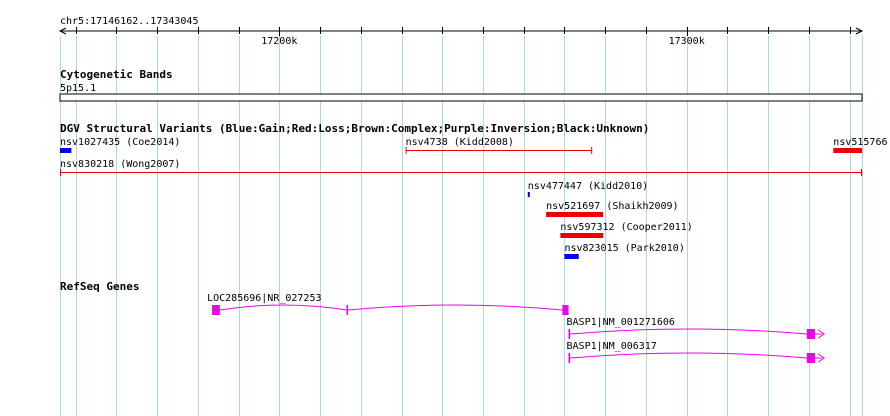 This screenshot has width=890, height=416. I want to click on dgv-feature: nsv1027435 (Coe2014), so click(120, 145).